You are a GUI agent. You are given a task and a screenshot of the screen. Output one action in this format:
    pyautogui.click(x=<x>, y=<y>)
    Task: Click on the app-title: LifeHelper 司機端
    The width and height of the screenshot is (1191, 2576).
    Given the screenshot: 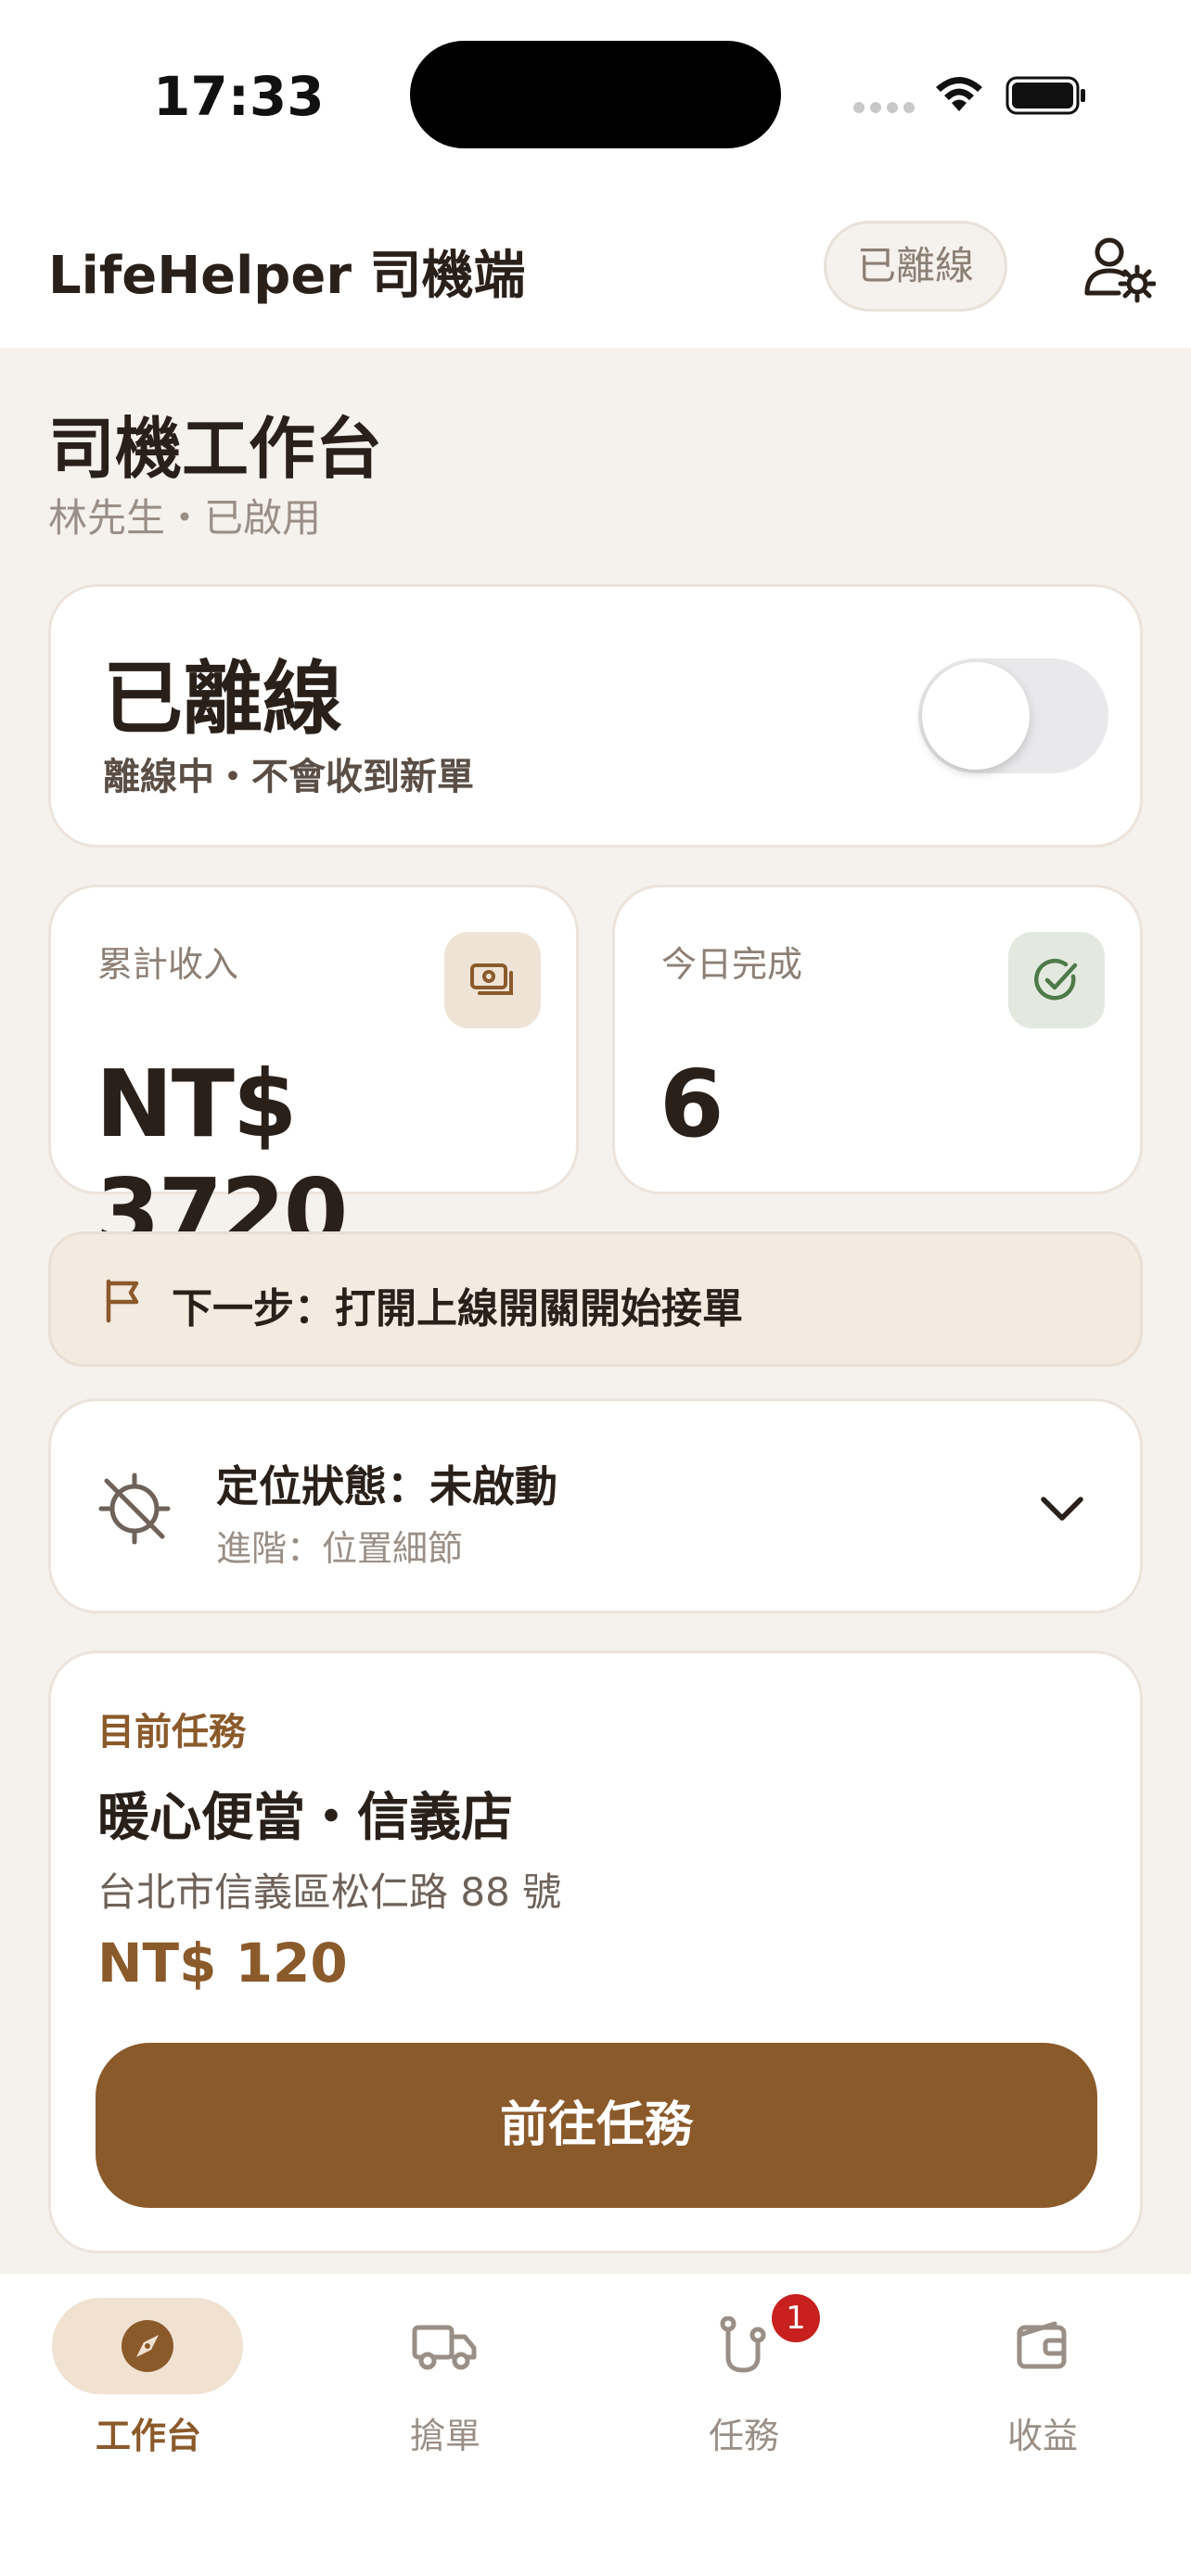 What is the action you would take?
    pyautogui.click(x=287, y=276)
    